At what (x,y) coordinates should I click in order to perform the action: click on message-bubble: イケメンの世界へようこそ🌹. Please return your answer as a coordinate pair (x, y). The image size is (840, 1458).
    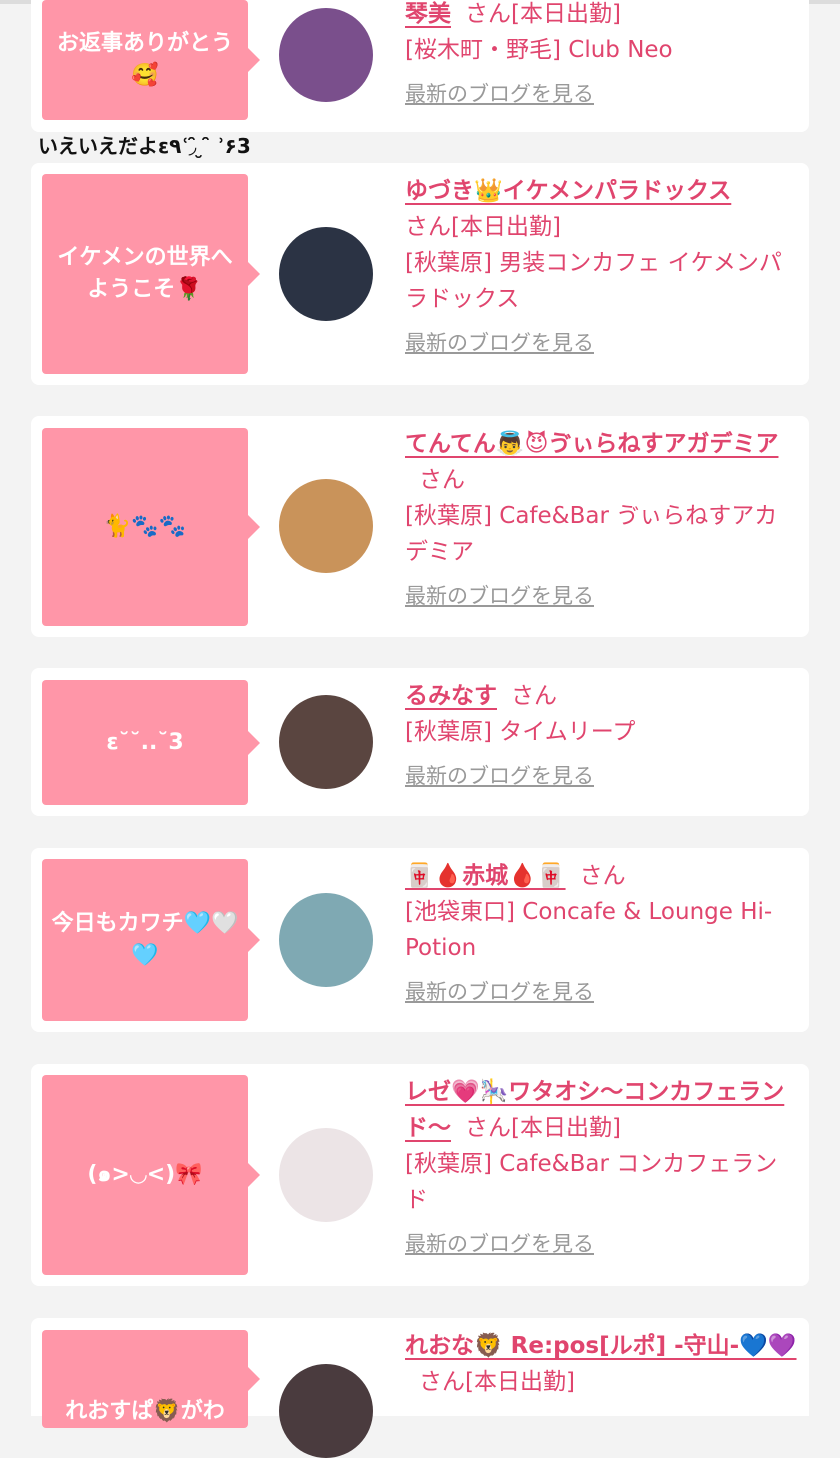
    Looking at the image, I should click on (151, 274).